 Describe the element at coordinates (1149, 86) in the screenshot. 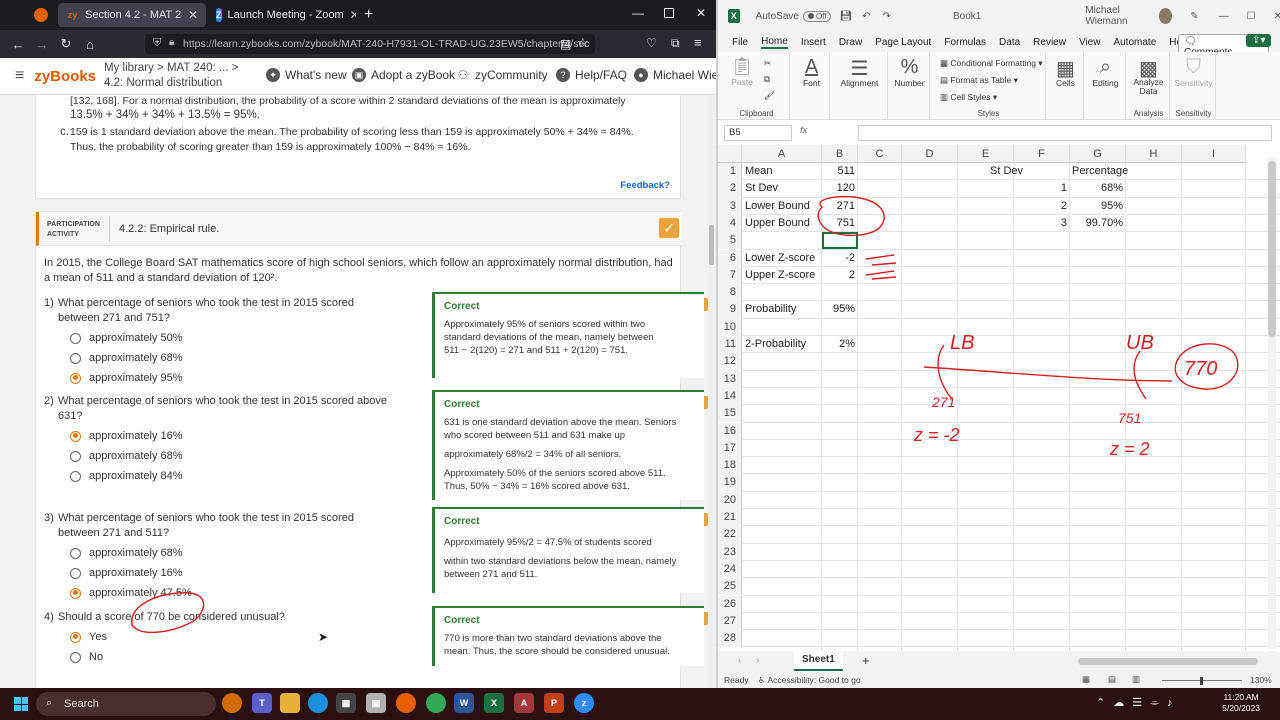

I see `analysis-group: ▩ Analyze Data Analysis` at that location.